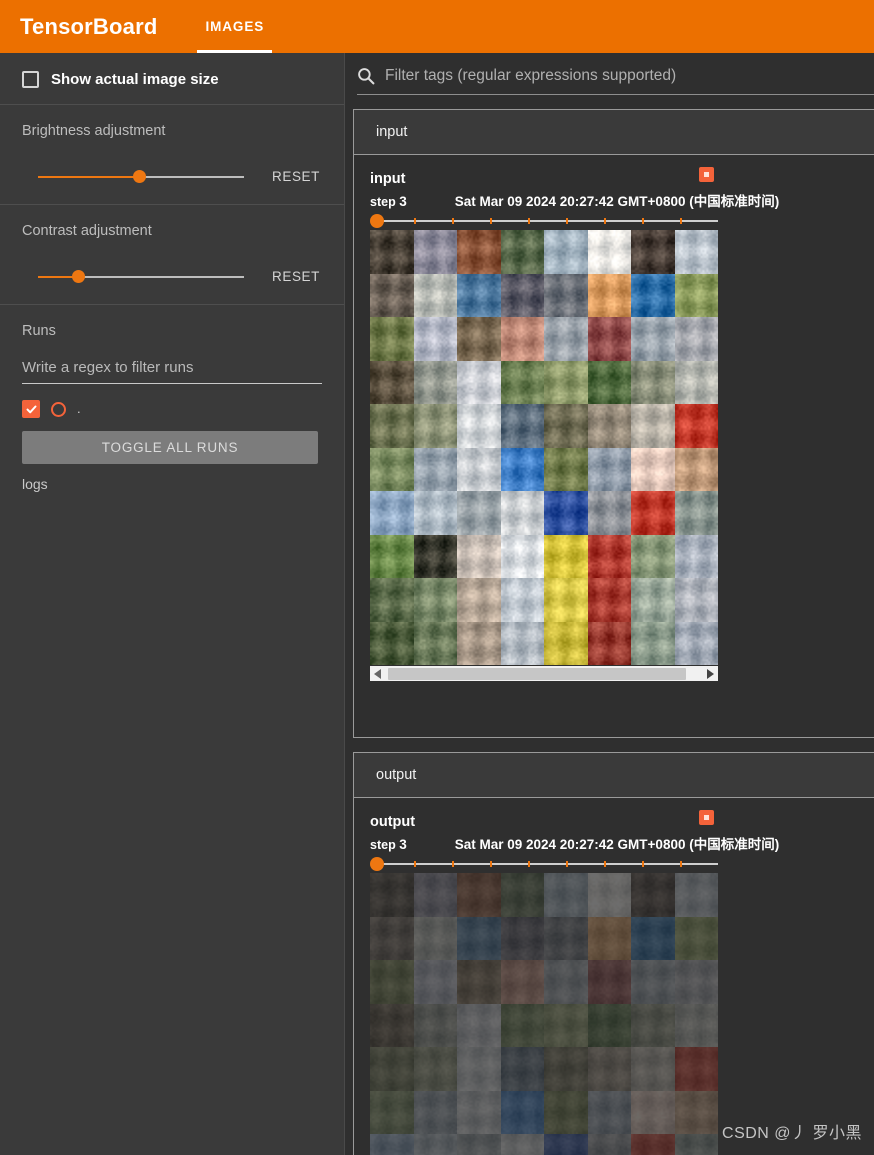 This screenshot has height=1155, width=874. Describe the element at coordinates (234, 26) in the screenshot. I see `tab-images: IMAGES` at that location.